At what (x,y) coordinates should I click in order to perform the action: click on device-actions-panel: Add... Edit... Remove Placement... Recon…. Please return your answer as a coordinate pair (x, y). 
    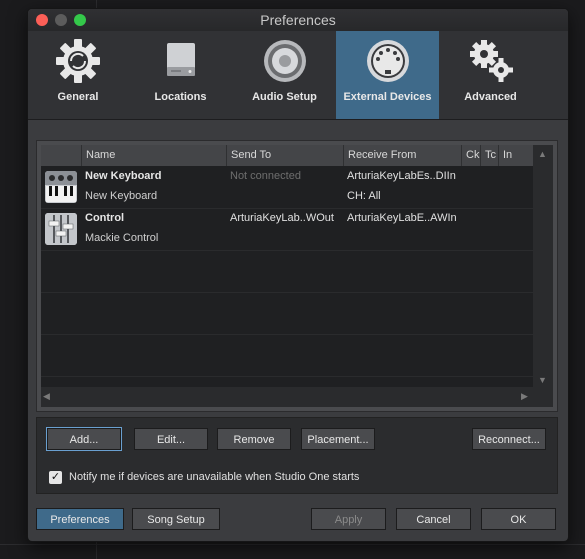
    Looking at the image, I should click on (297, 455).